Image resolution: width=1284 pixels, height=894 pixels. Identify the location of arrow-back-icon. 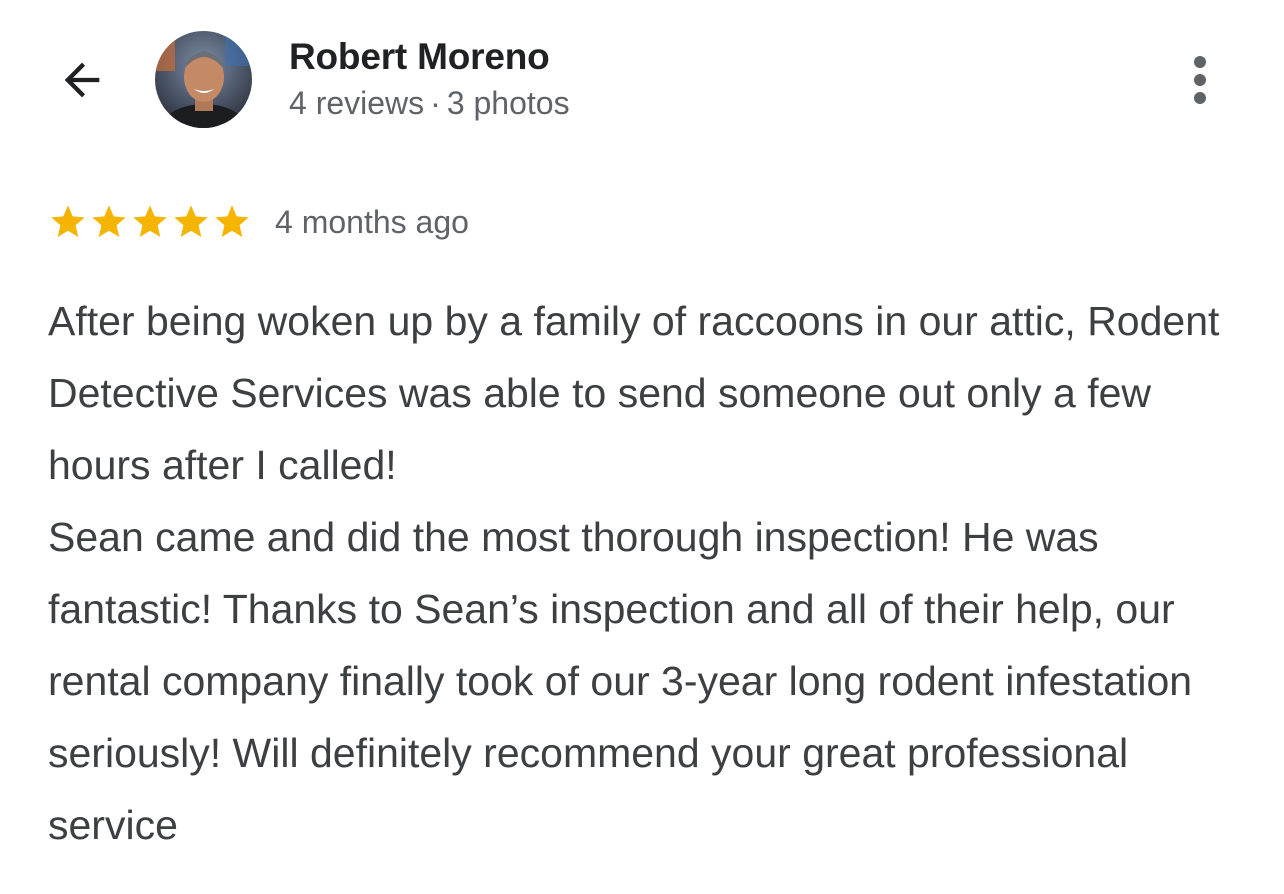
(82, 80).